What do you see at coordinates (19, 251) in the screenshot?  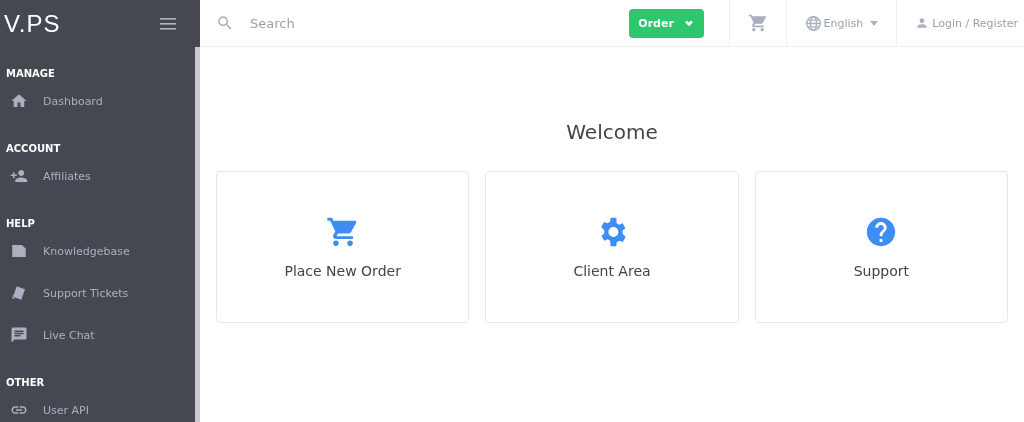 I see `book-icon` at bounding box center [19, 251].